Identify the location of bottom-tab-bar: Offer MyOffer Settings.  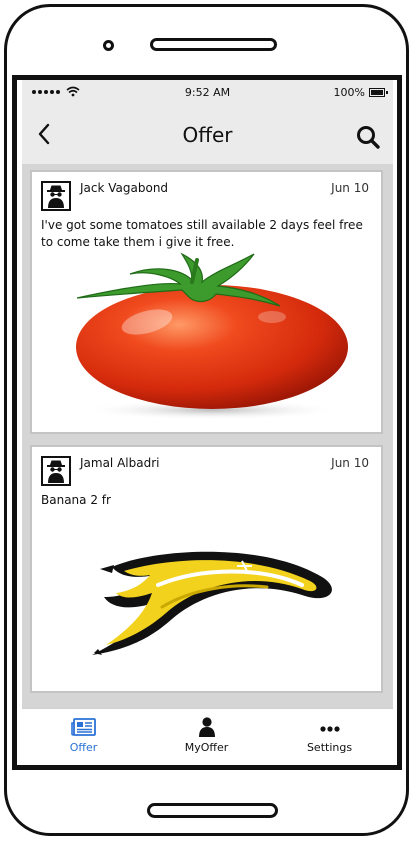
(207, 735).